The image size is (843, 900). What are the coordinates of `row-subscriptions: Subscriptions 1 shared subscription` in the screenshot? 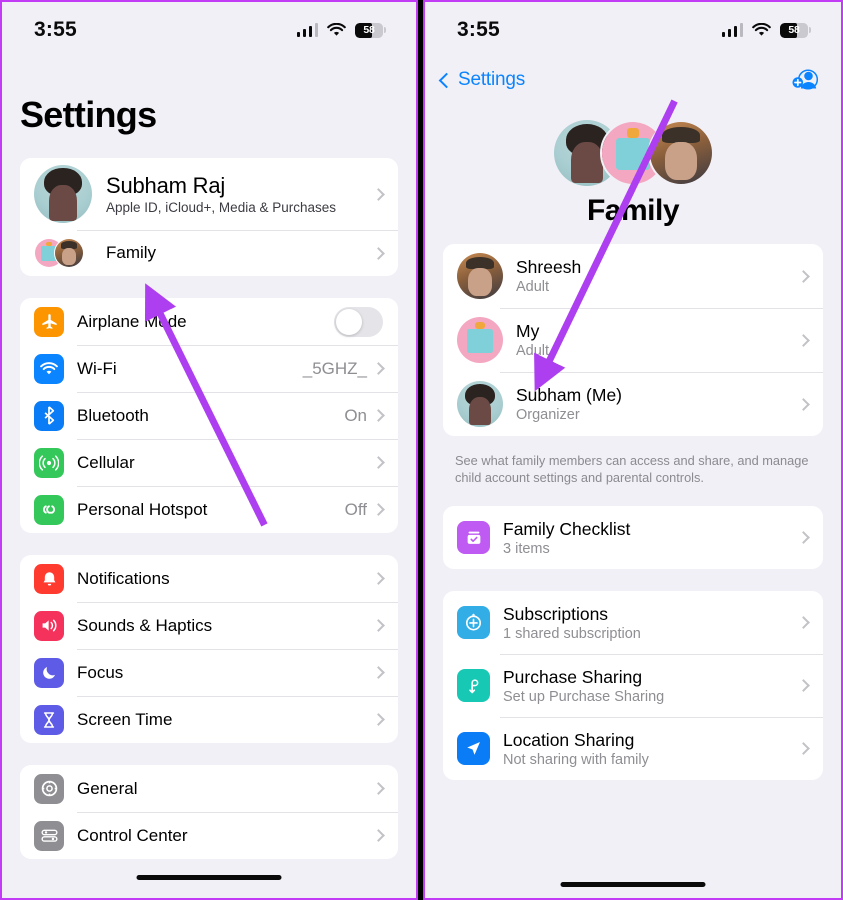 It's located at (633, 622).